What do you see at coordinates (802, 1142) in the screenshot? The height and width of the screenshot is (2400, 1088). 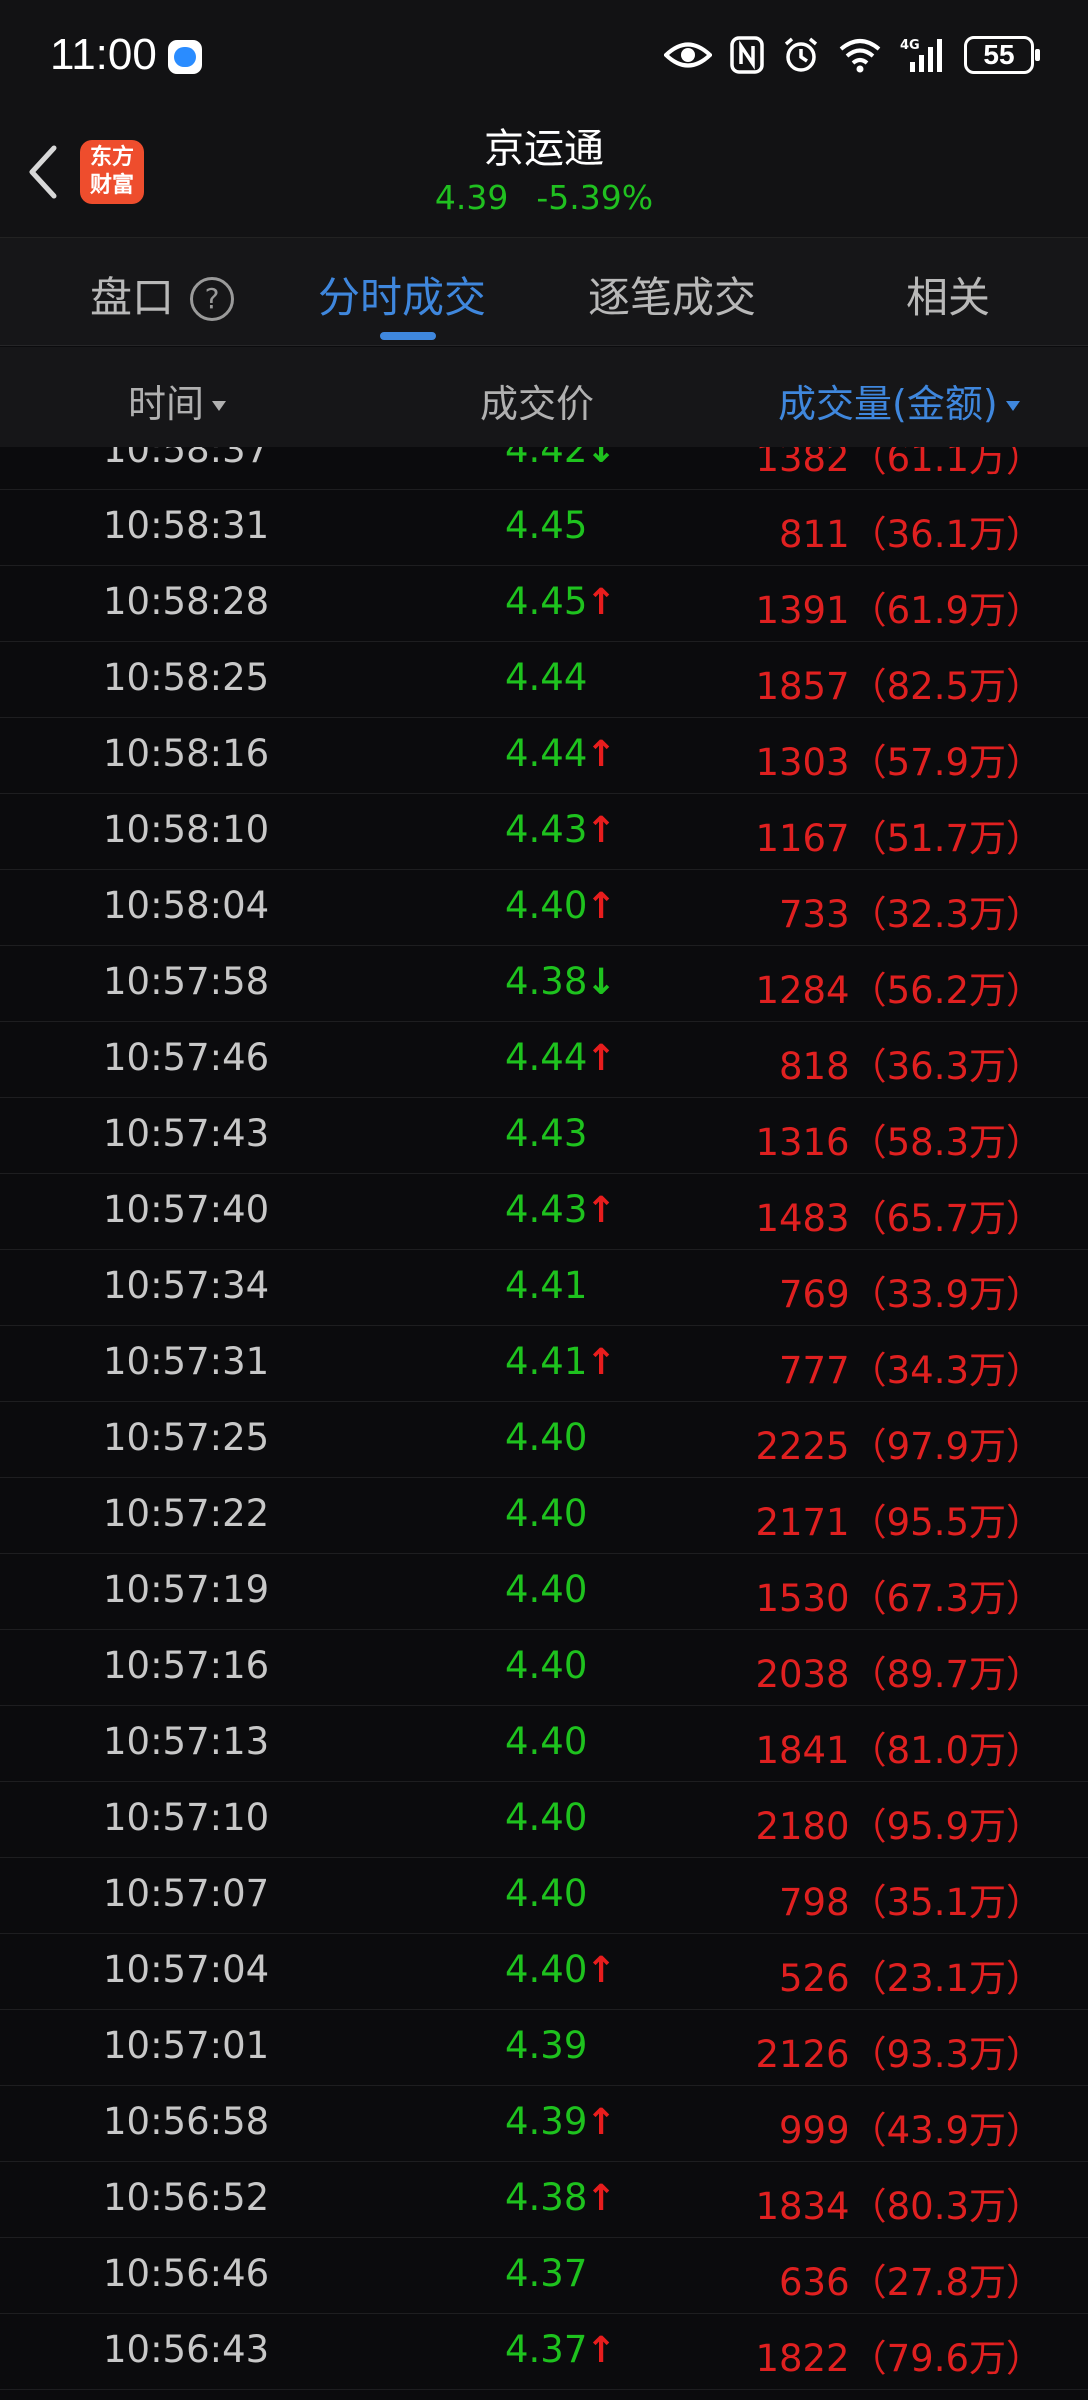 I see `trade-volume: 1316` at bounding box center [802, 1142].